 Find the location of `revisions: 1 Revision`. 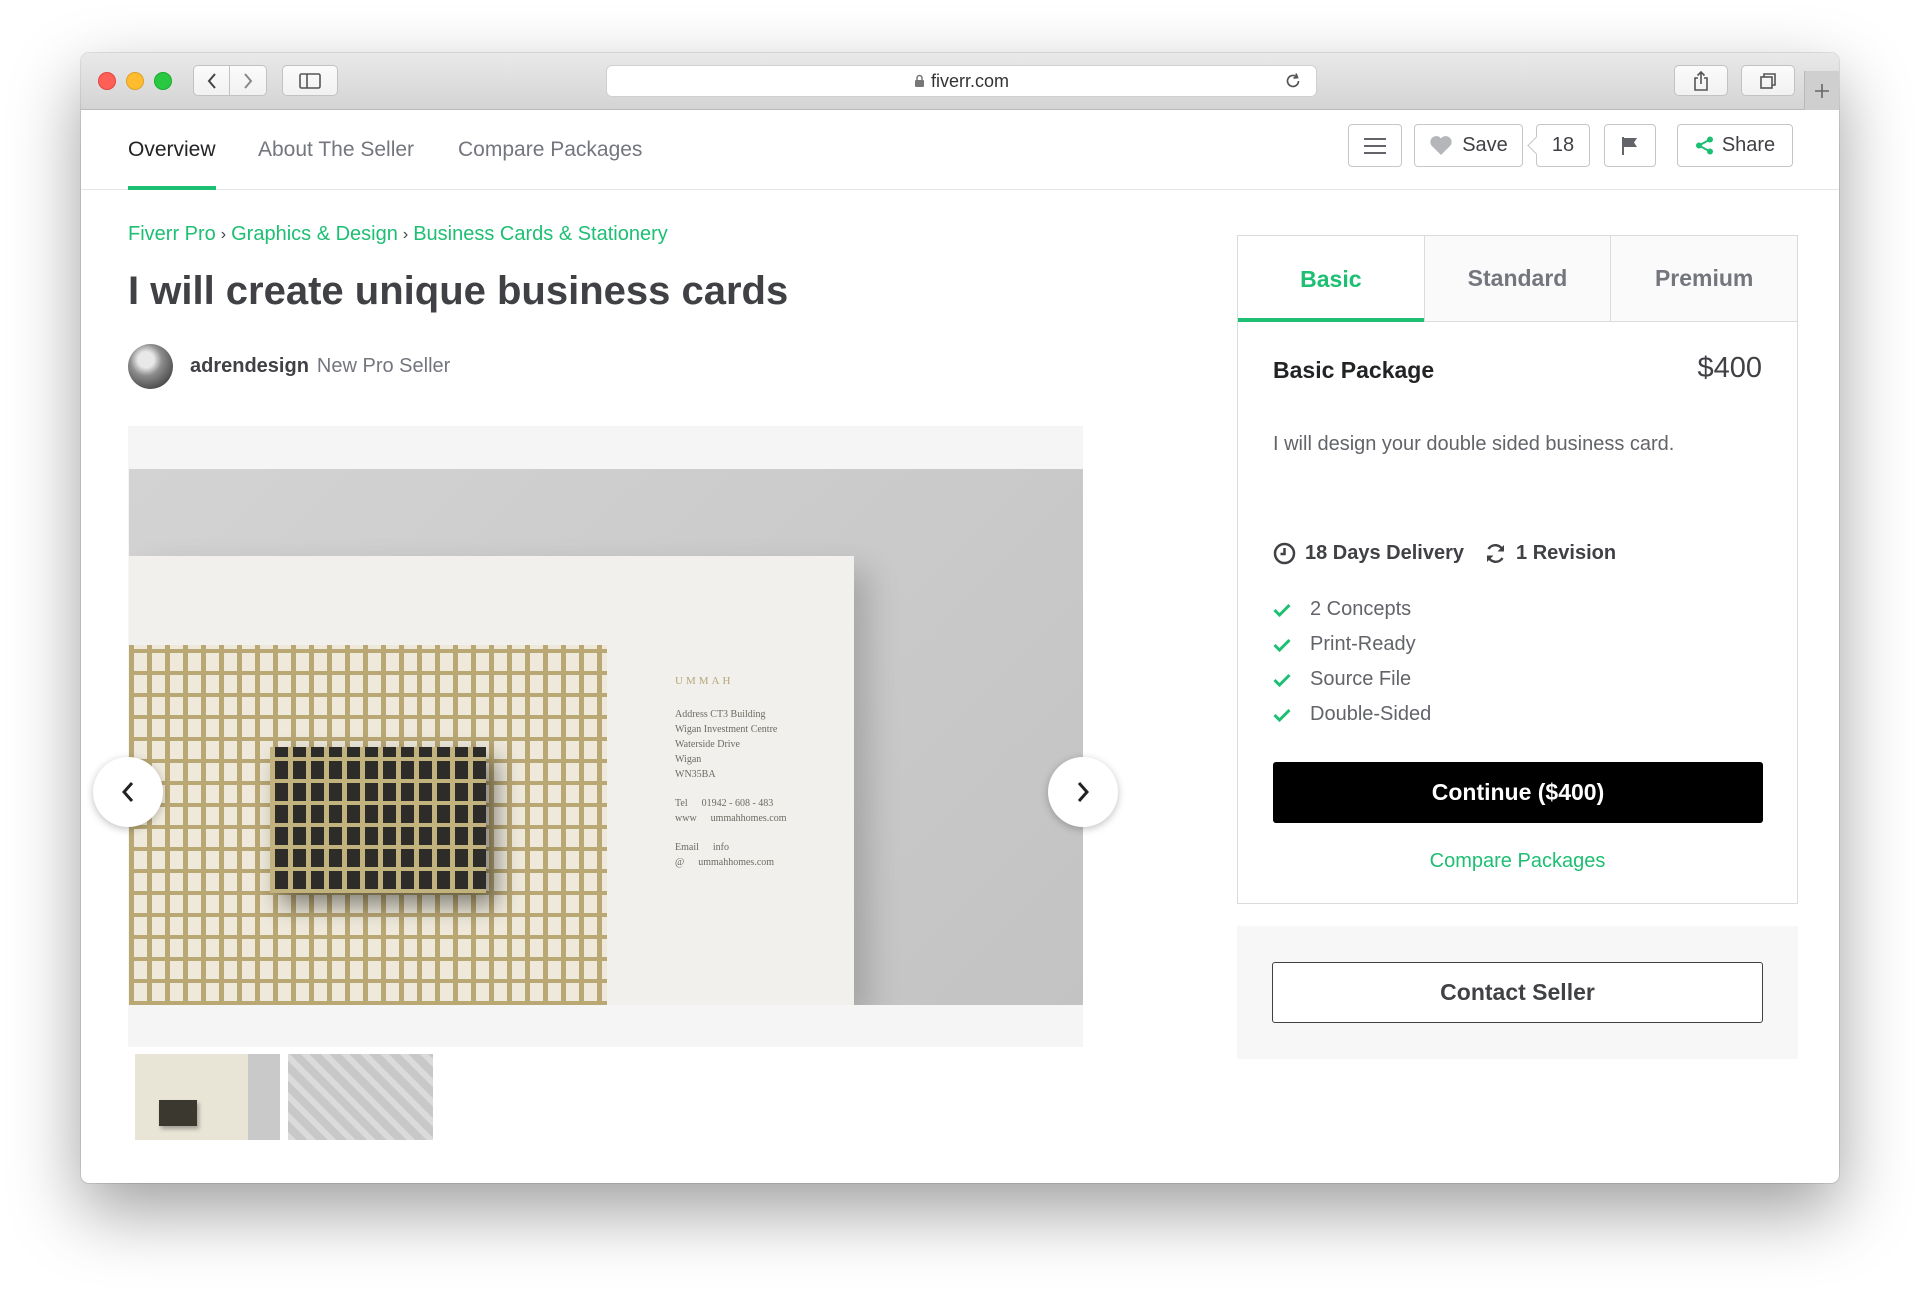

revisions: 1 Revision is located at coordinates (1550, 553).